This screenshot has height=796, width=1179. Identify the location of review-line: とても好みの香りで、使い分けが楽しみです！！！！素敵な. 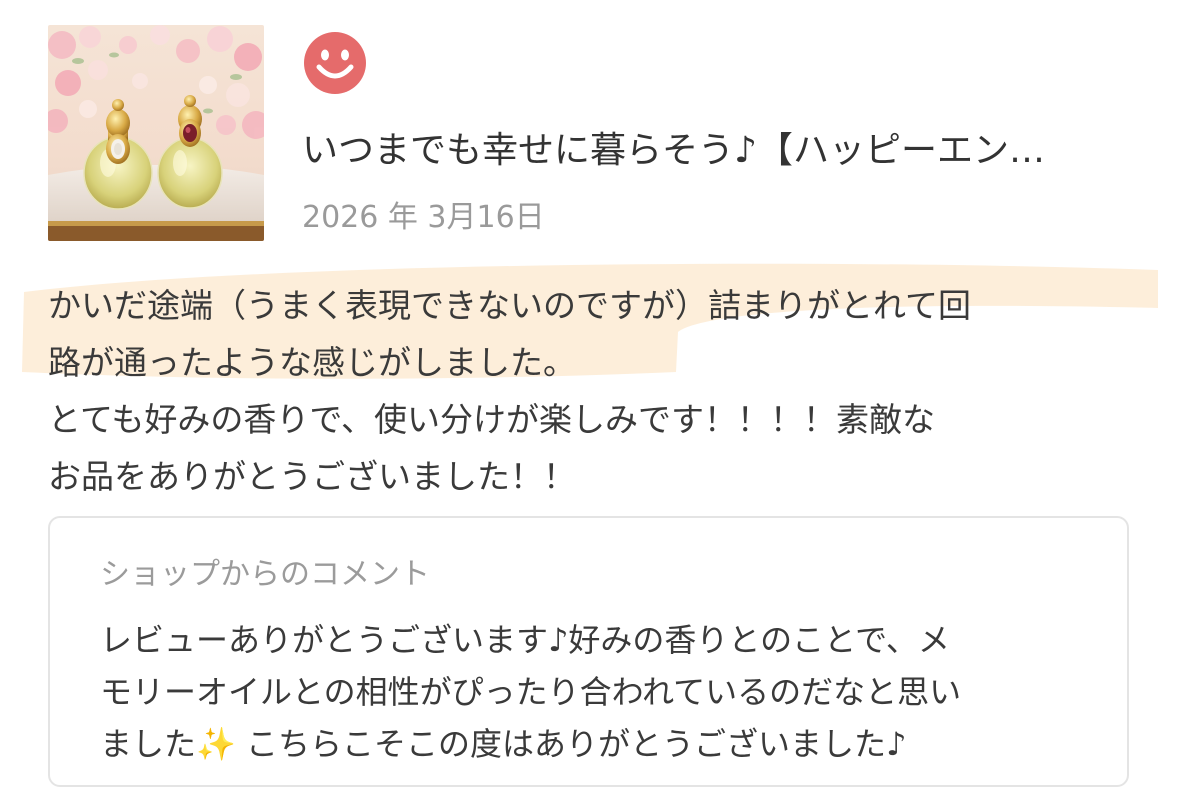
(492, 419).